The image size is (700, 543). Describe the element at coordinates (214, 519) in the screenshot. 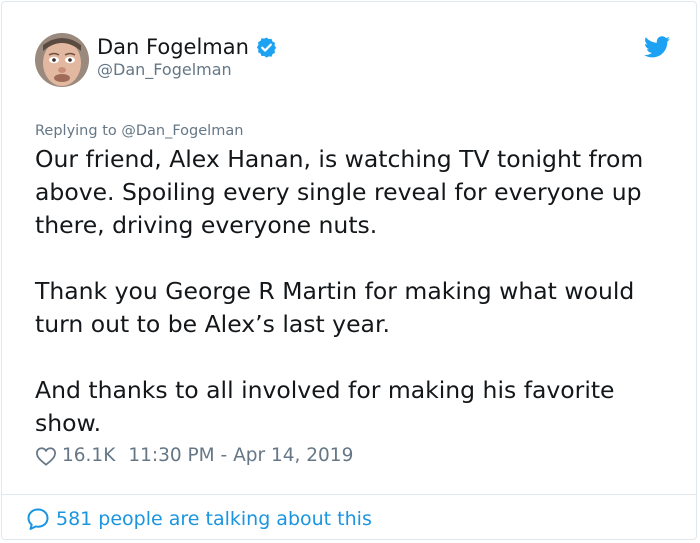

I see `conversation-label: 581 people are talking about this` at that location.